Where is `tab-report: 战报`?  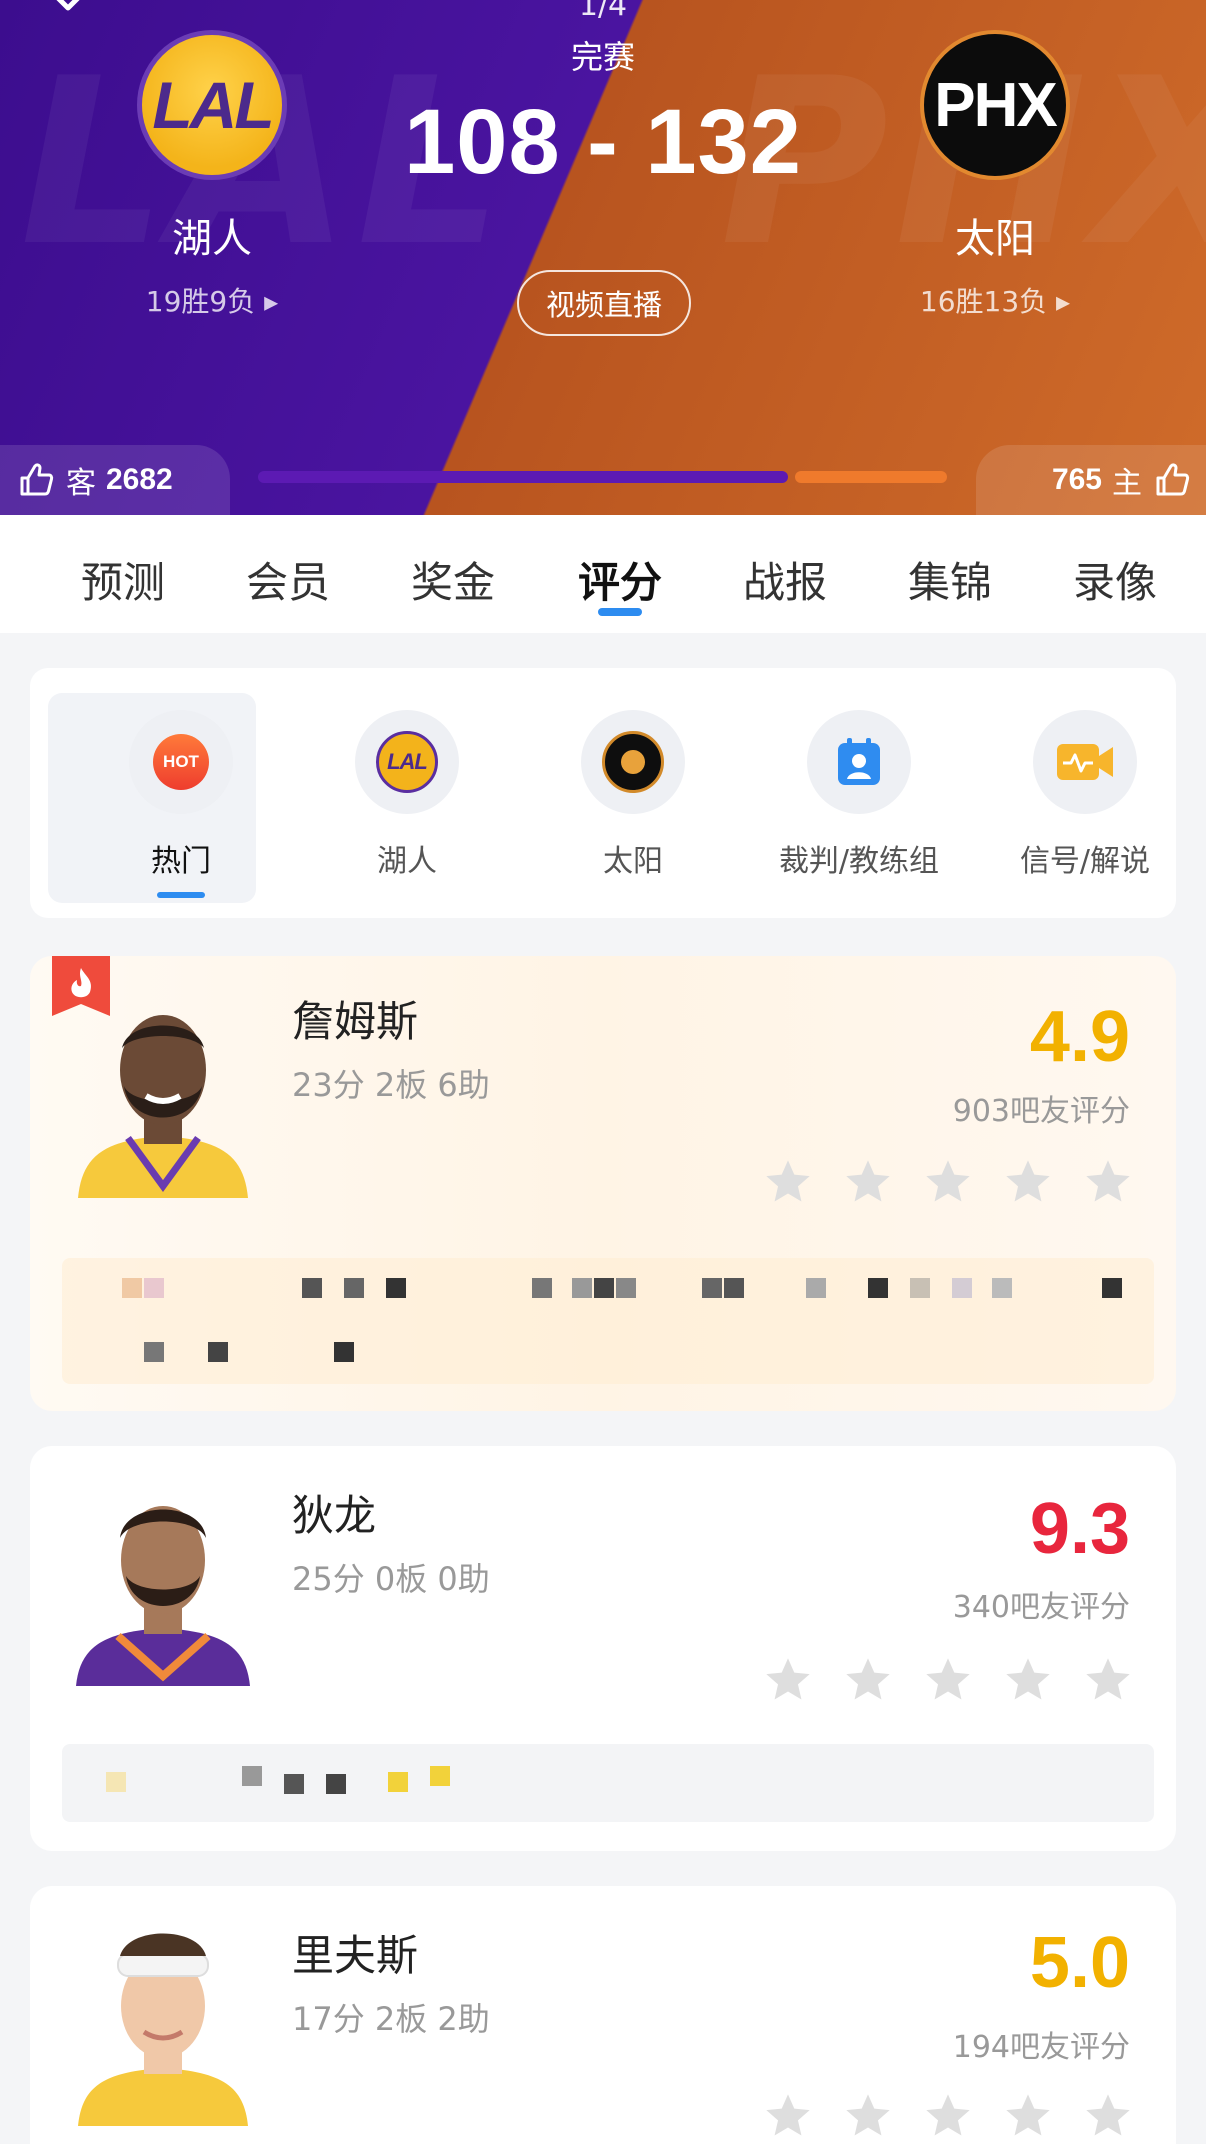
tab-report: 战报 is located at coordinates (785, 579).